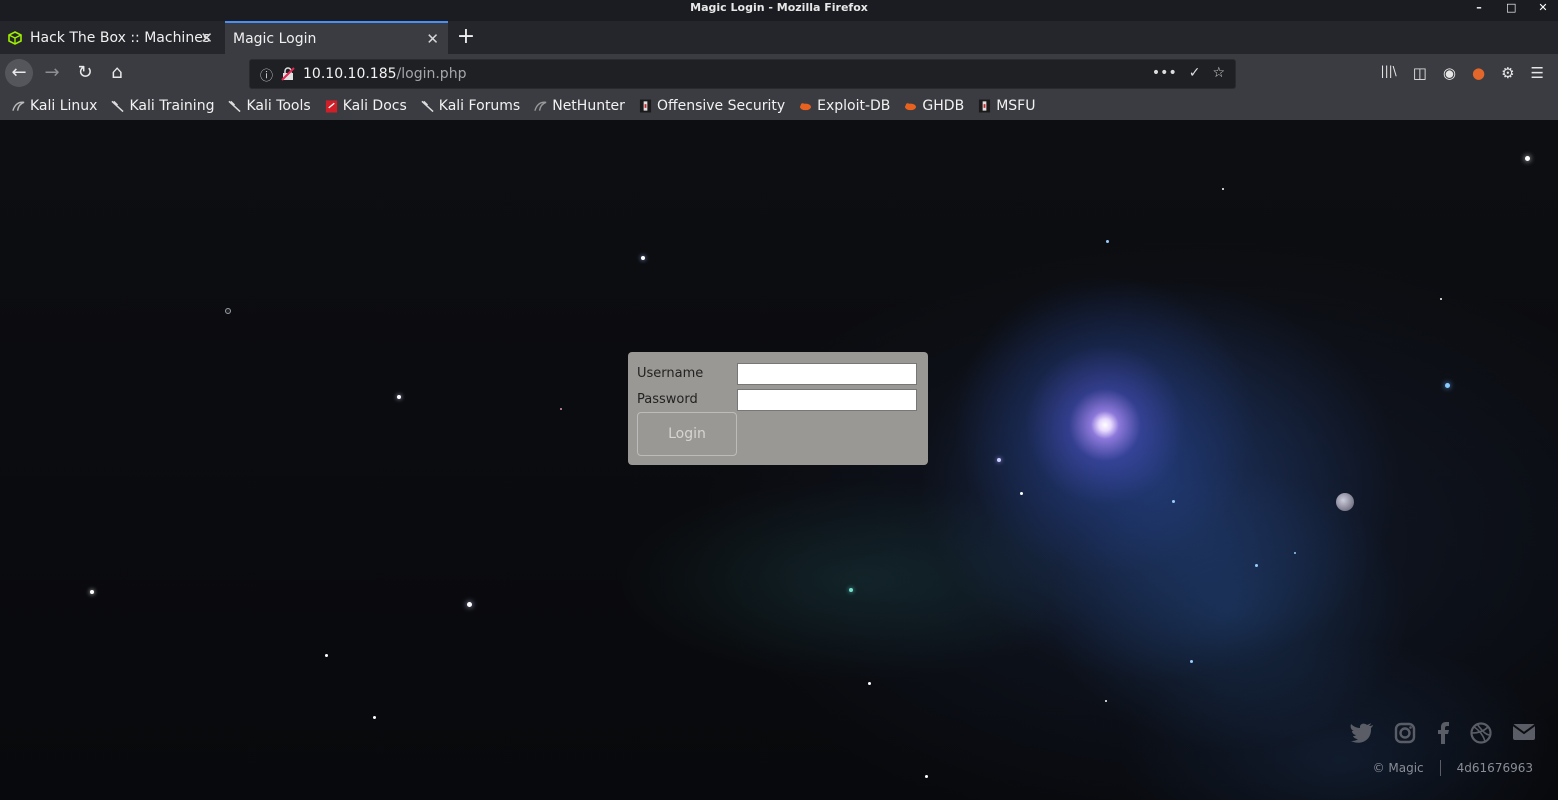 This screenshot has width=1558, height=800. I want to click on mail-icon, so click(1524, 732).